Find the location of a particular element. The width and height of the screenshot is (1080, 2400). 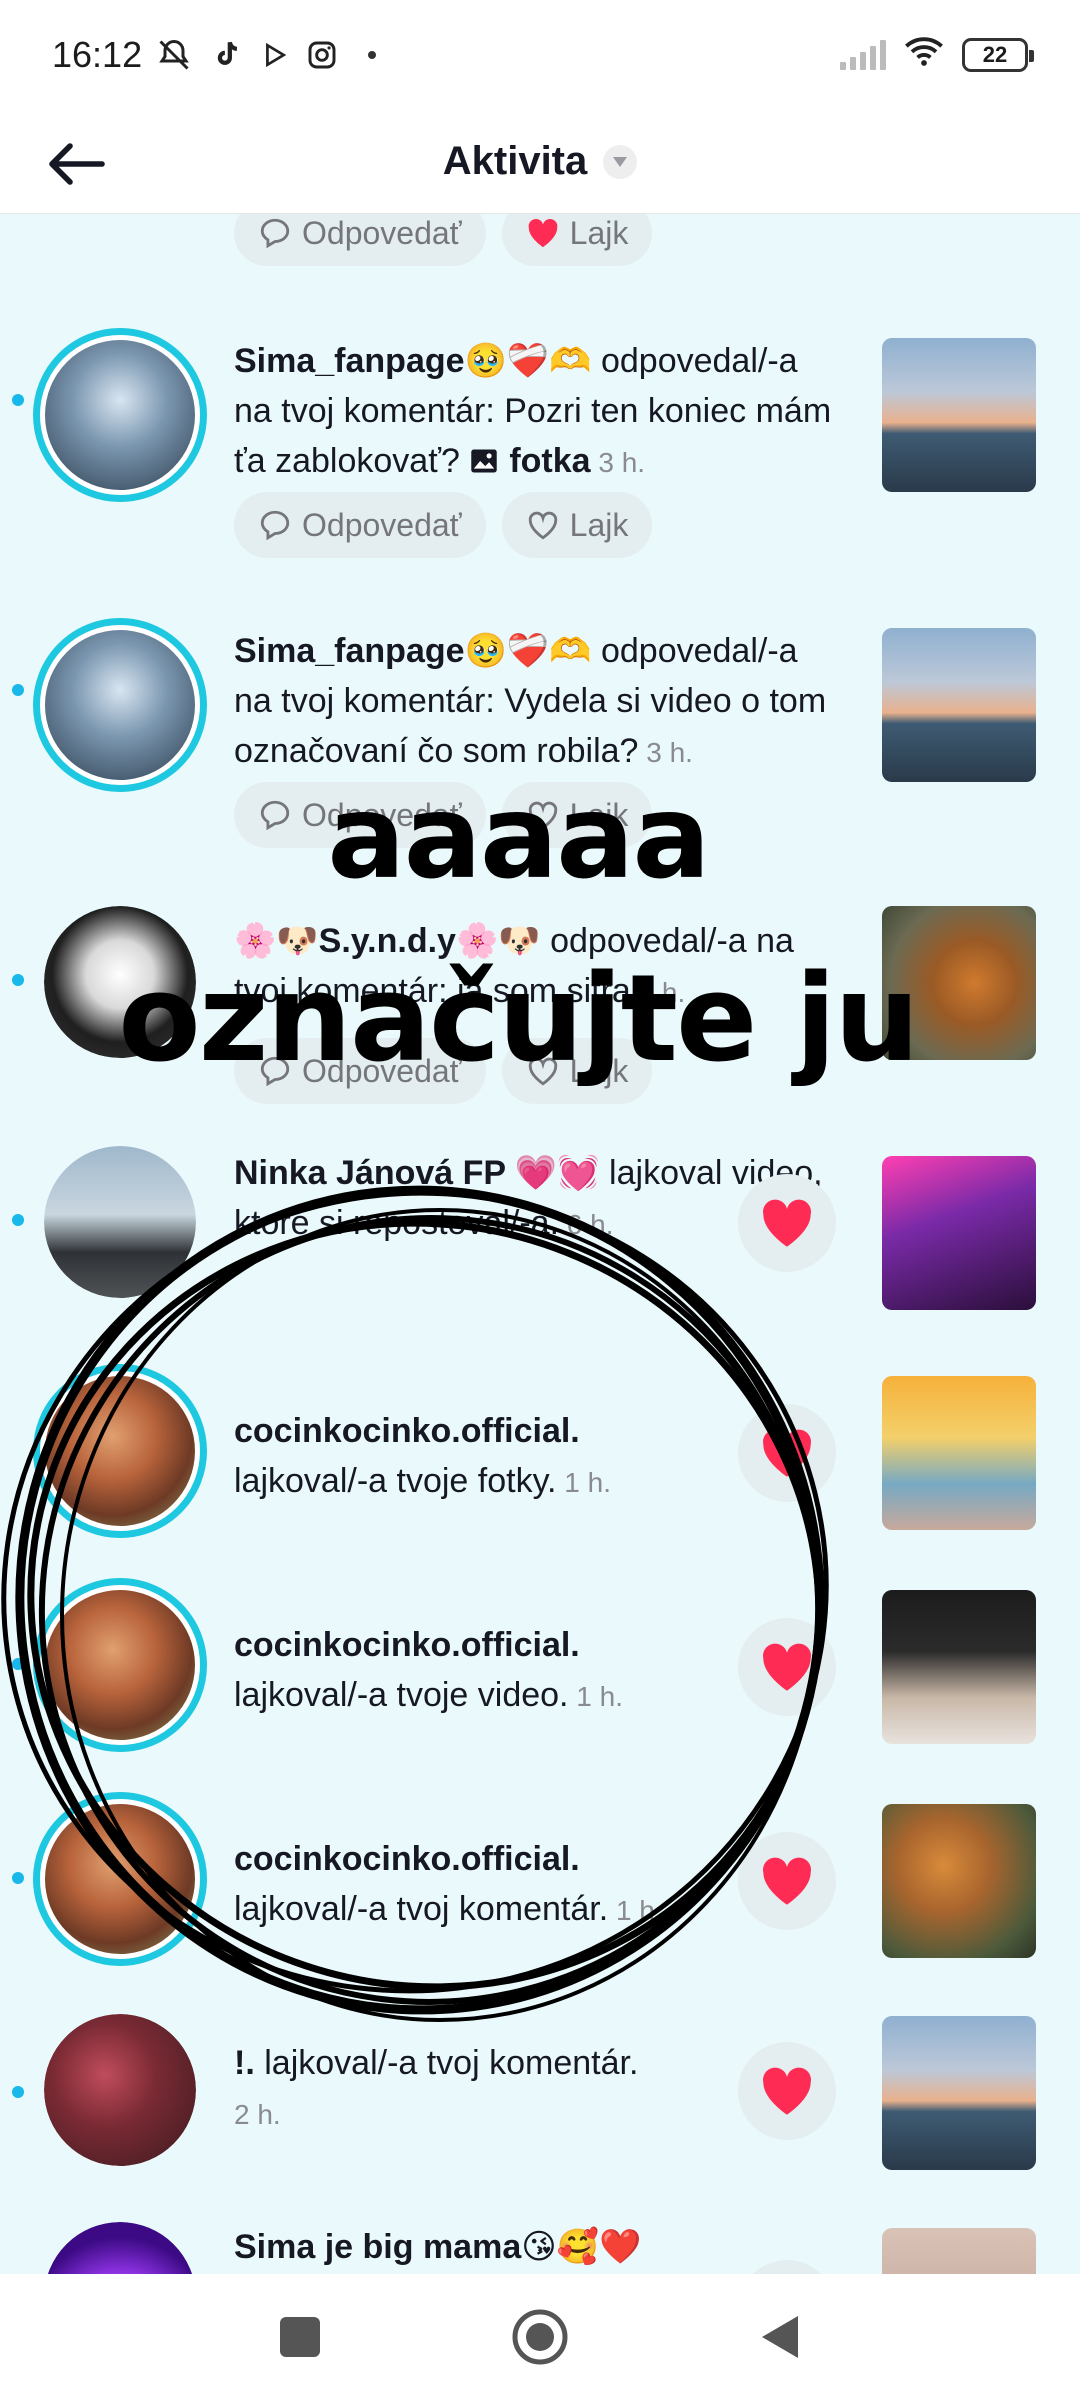

notification-dot-icon is located at coordinates (372, 55).